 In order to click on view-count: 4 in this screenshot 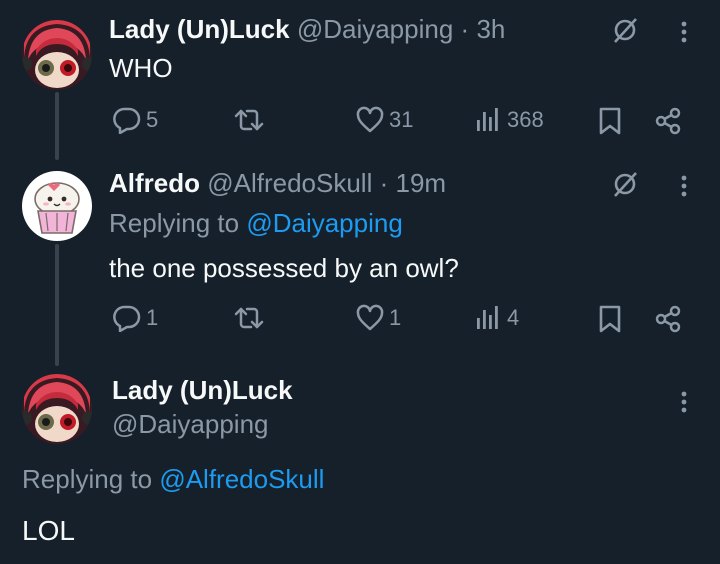, I will do `click(513, 317)`.